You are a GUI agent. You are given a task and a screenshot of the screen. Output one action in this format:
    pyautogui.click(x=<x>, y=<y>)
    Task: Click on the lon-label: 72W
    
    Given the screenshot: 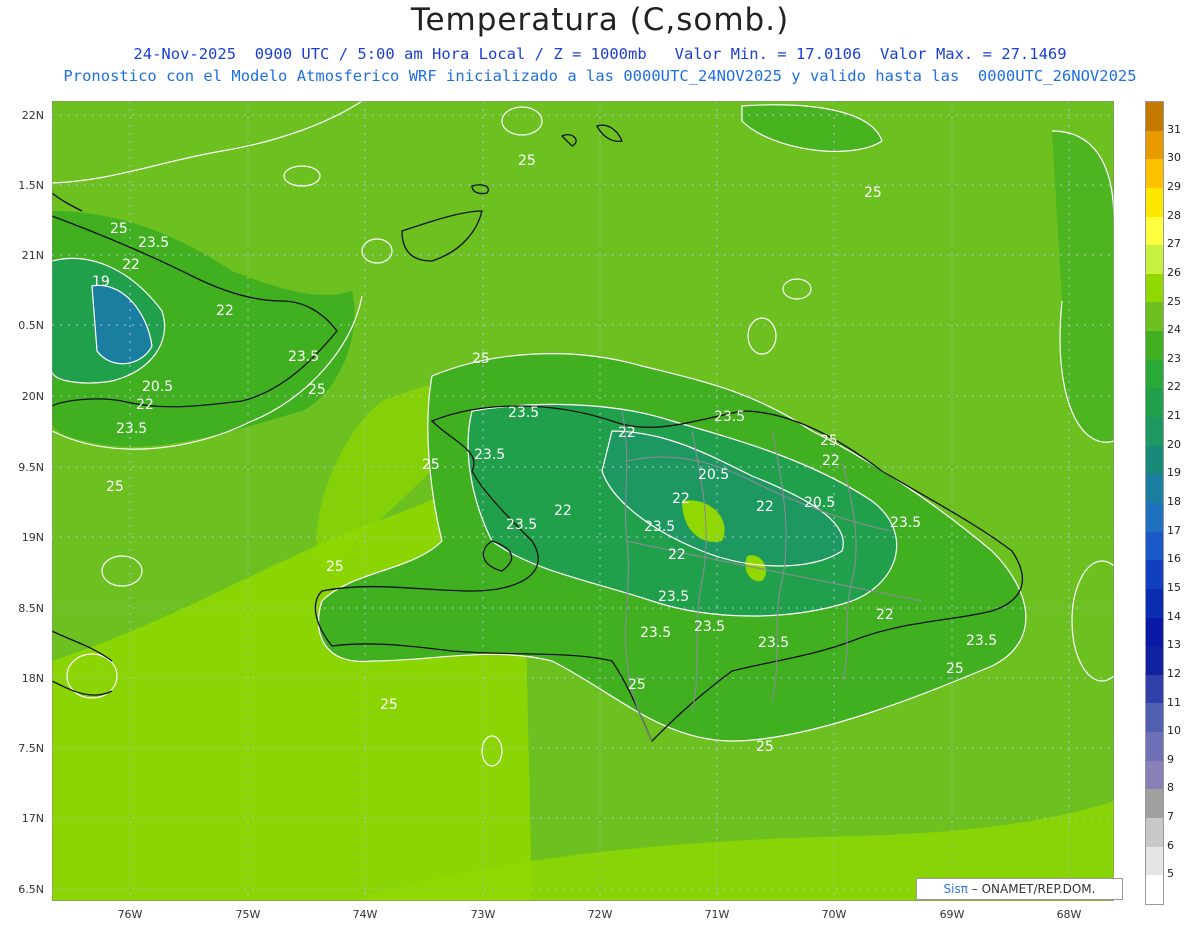 What is the action you would take?
    pyautogui.click(x=600, y=914)
    